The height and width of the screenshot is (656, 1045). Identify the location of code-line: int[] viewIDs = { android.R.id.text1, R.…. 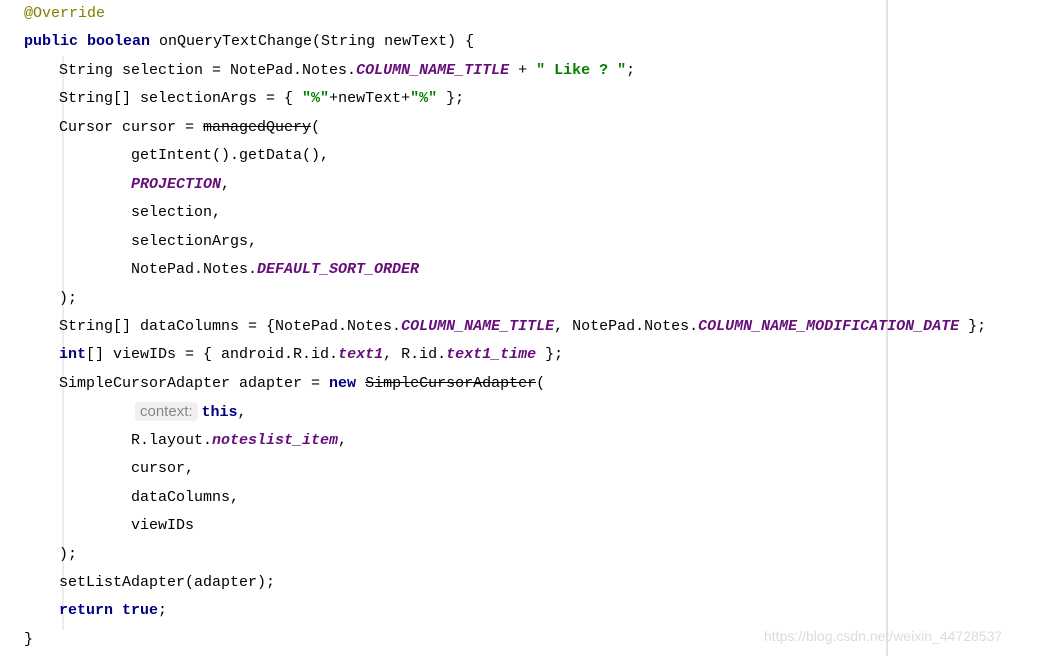
(281, 355).